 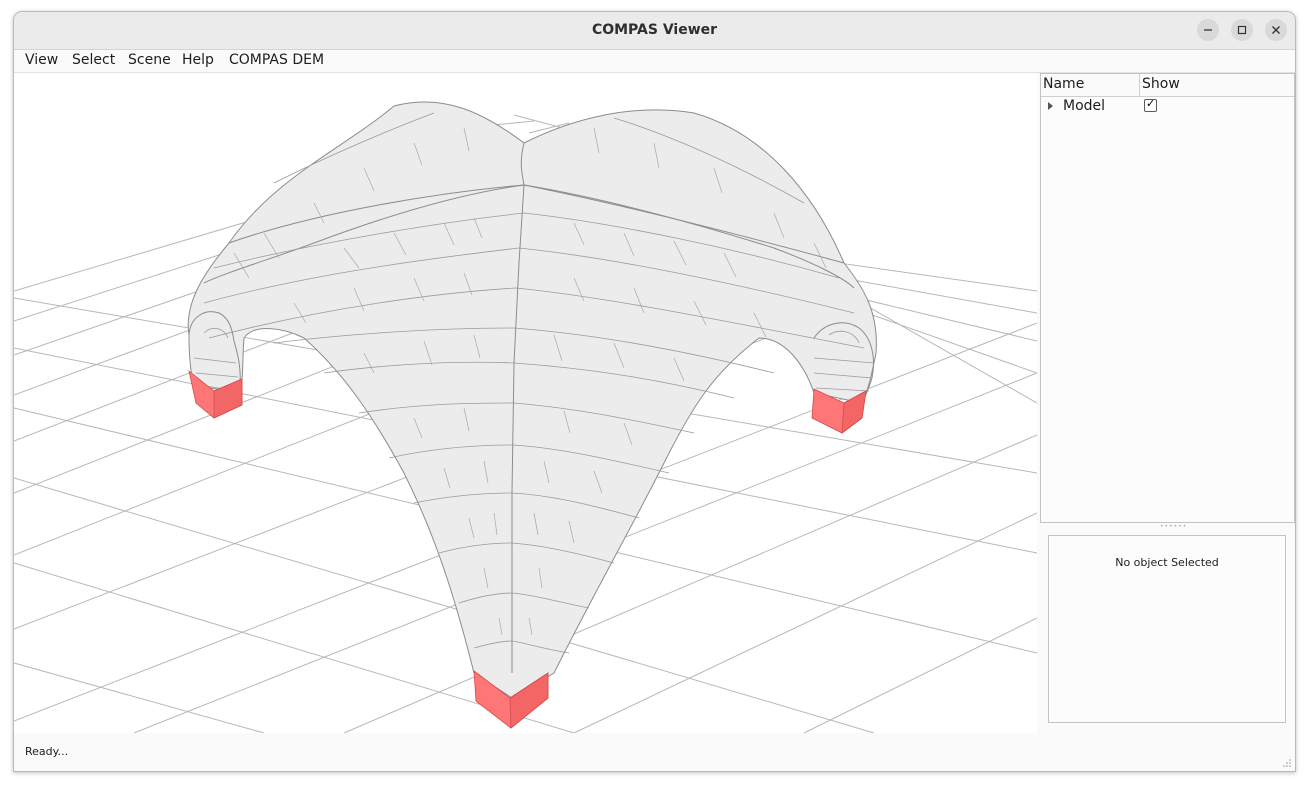 What do you see at coordinates (93, 60) in the screenshot?
I see `menu-select: Select` at bounding box center [93, 60].